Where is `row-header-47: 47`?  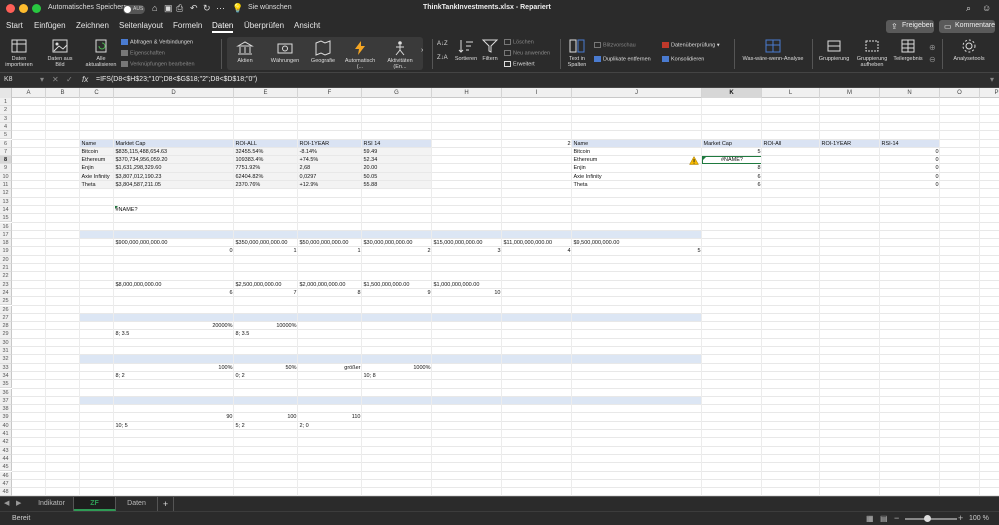 row-header-47: 47 is located at coordinates (6, 484).